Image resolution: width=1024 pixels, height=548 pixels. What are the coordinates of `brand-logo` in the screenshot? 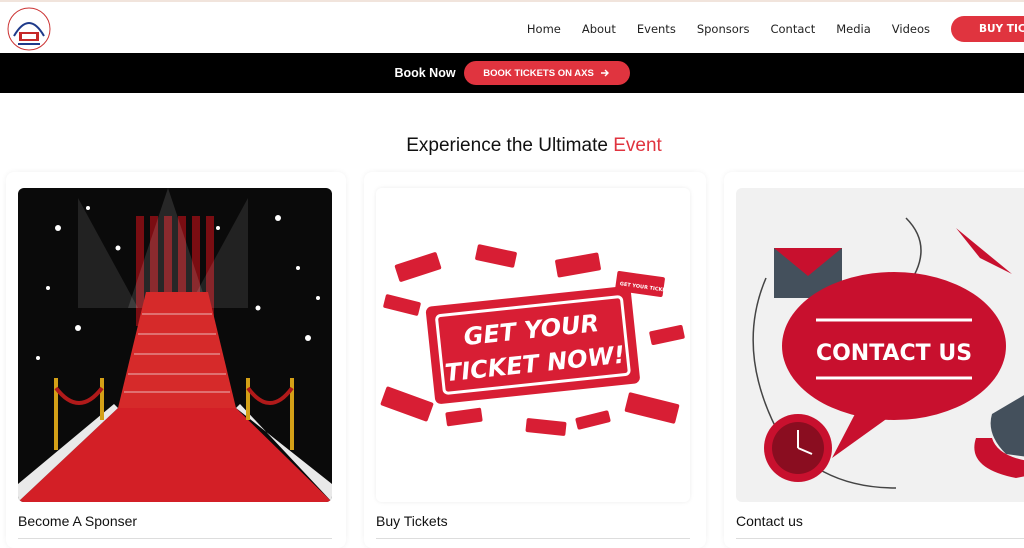 It's located at (29, 29).